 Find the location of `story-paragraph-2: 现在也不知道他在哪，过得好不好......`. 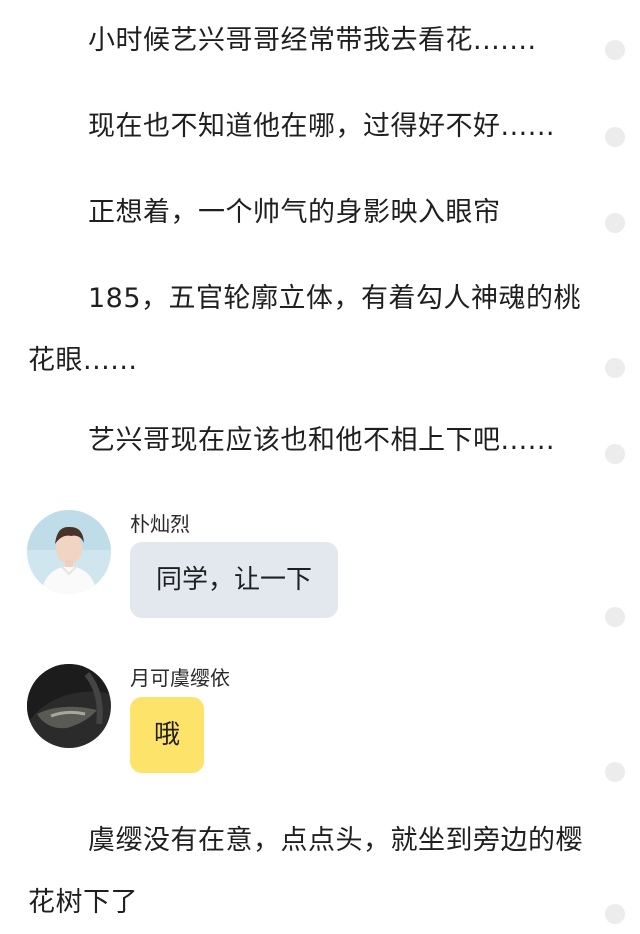

story-paragraph-2: 现在也不知道他在哪，过得好不好...... is located at coordinates (321, 126).